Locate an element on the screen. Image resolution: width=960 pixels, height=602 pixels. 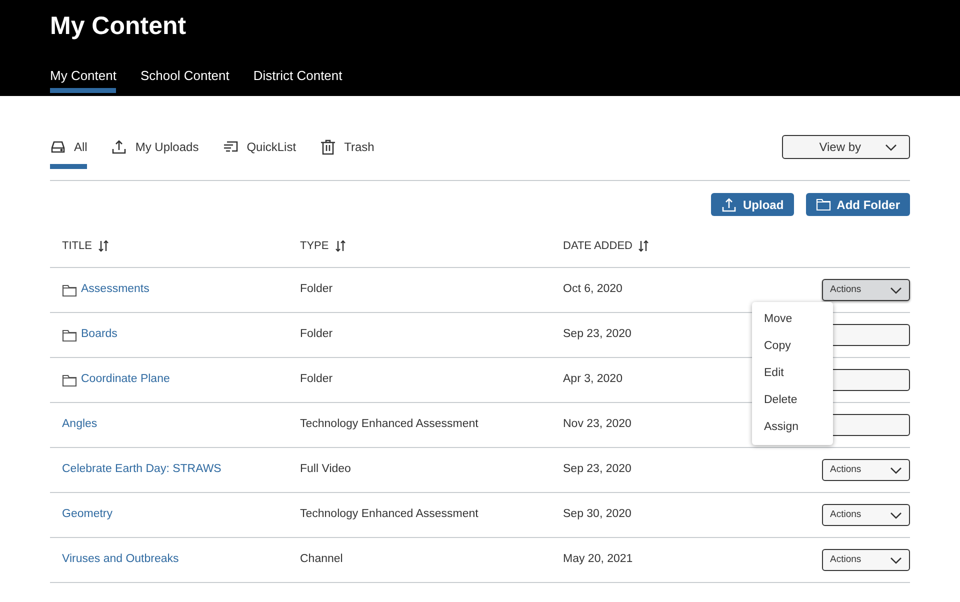
upload-button: Upload is located at coordinates (752, 204).